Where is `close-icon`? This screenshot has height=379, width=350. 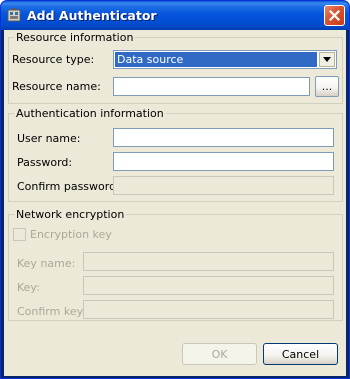
close-icon is located at coordinates (334, 15).